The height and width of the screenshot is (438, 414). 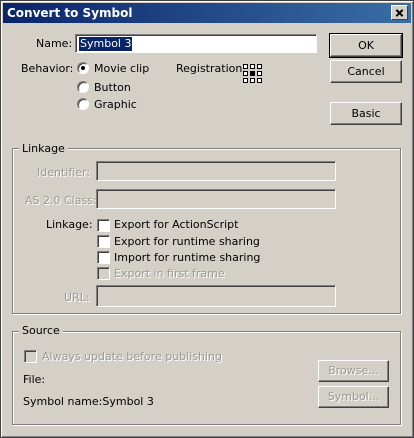 What do you see at coordinates (47, 68) in the screenshot?
I see `behavior-label: Behavior:` at bounding box center [47, 68].